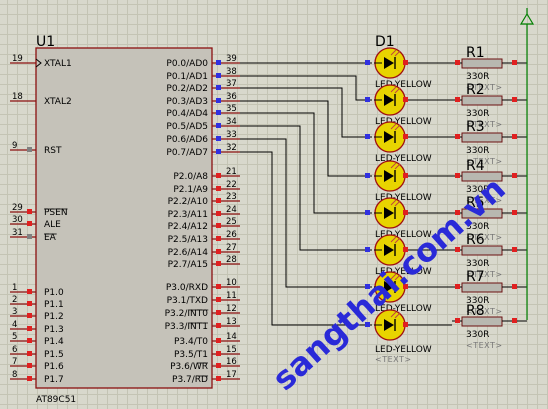 This screenshot has width=548, height=409. What do you see at coordinates (187, 114) in the screenshot?
I see `pin-name-label: P0.4/AD4` at bounding box center [187, 114].